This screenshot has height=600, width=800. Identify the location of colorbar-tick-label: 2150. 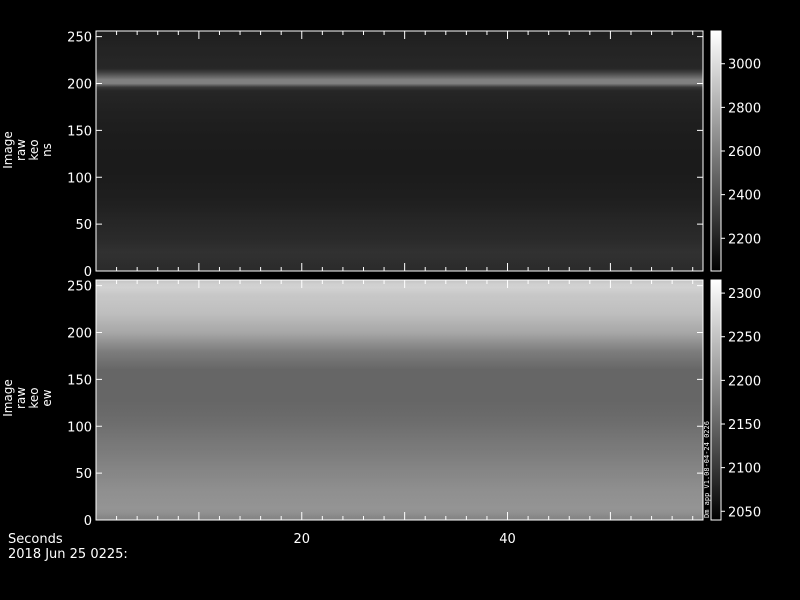
(744, 425).